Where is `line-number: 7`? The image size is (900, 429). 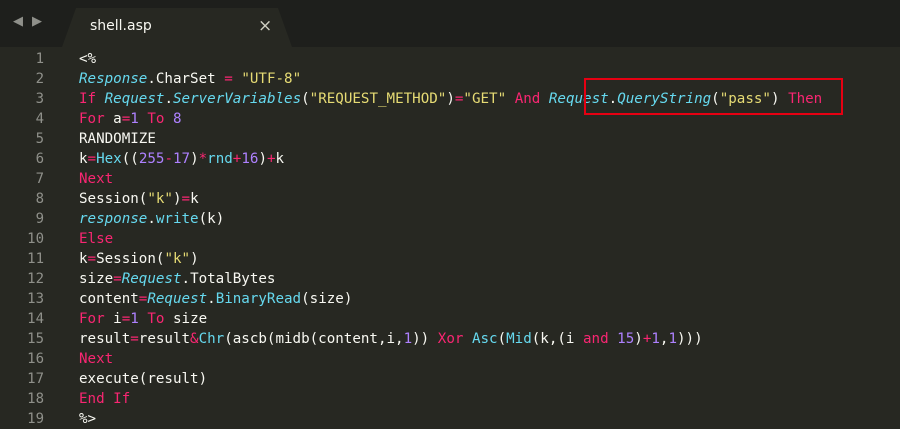
line-number: 7 is located at coordinates (39, 179).